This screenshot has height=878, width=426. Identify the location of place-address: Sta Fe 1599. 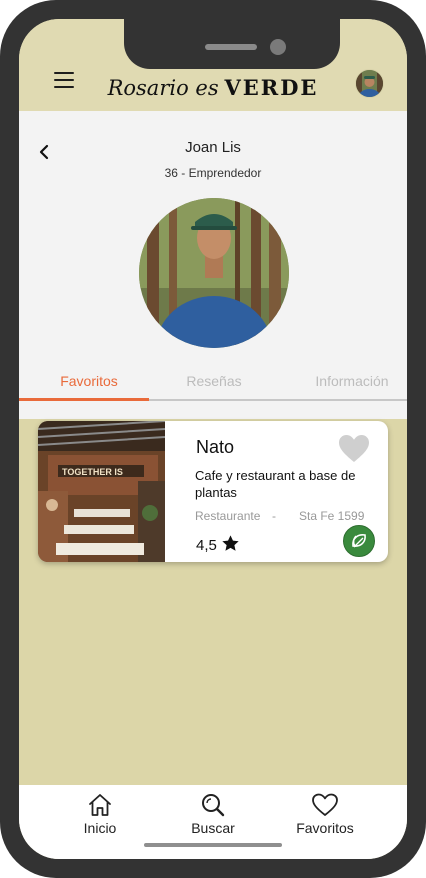
(332, 516).